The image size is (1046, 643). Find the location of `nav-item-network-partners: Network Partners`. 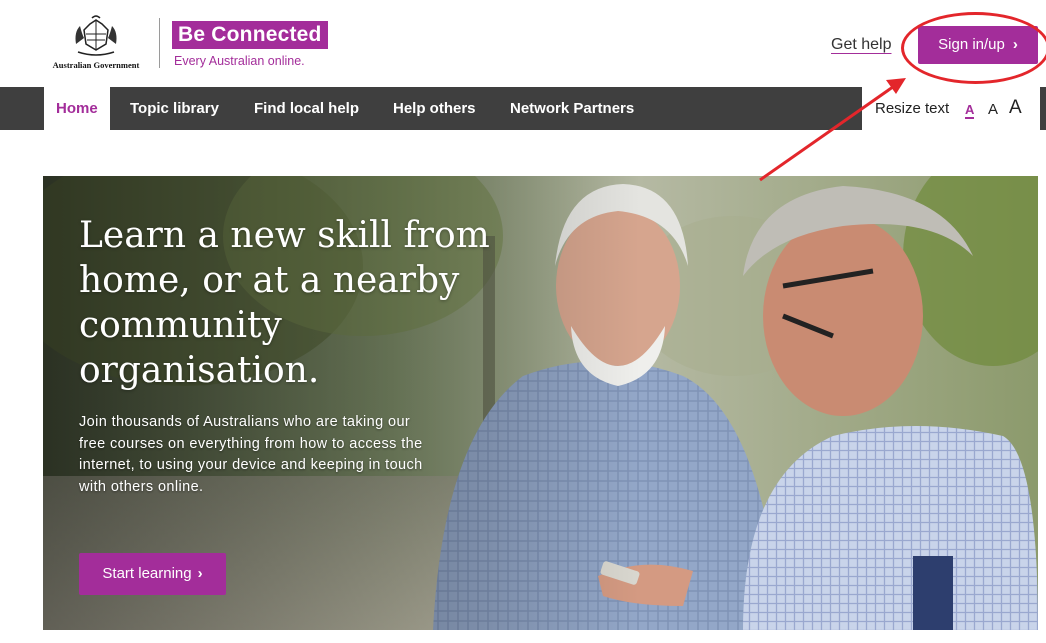

nav-item-network-partners: Network Partners is located at coordinates (572, 108).